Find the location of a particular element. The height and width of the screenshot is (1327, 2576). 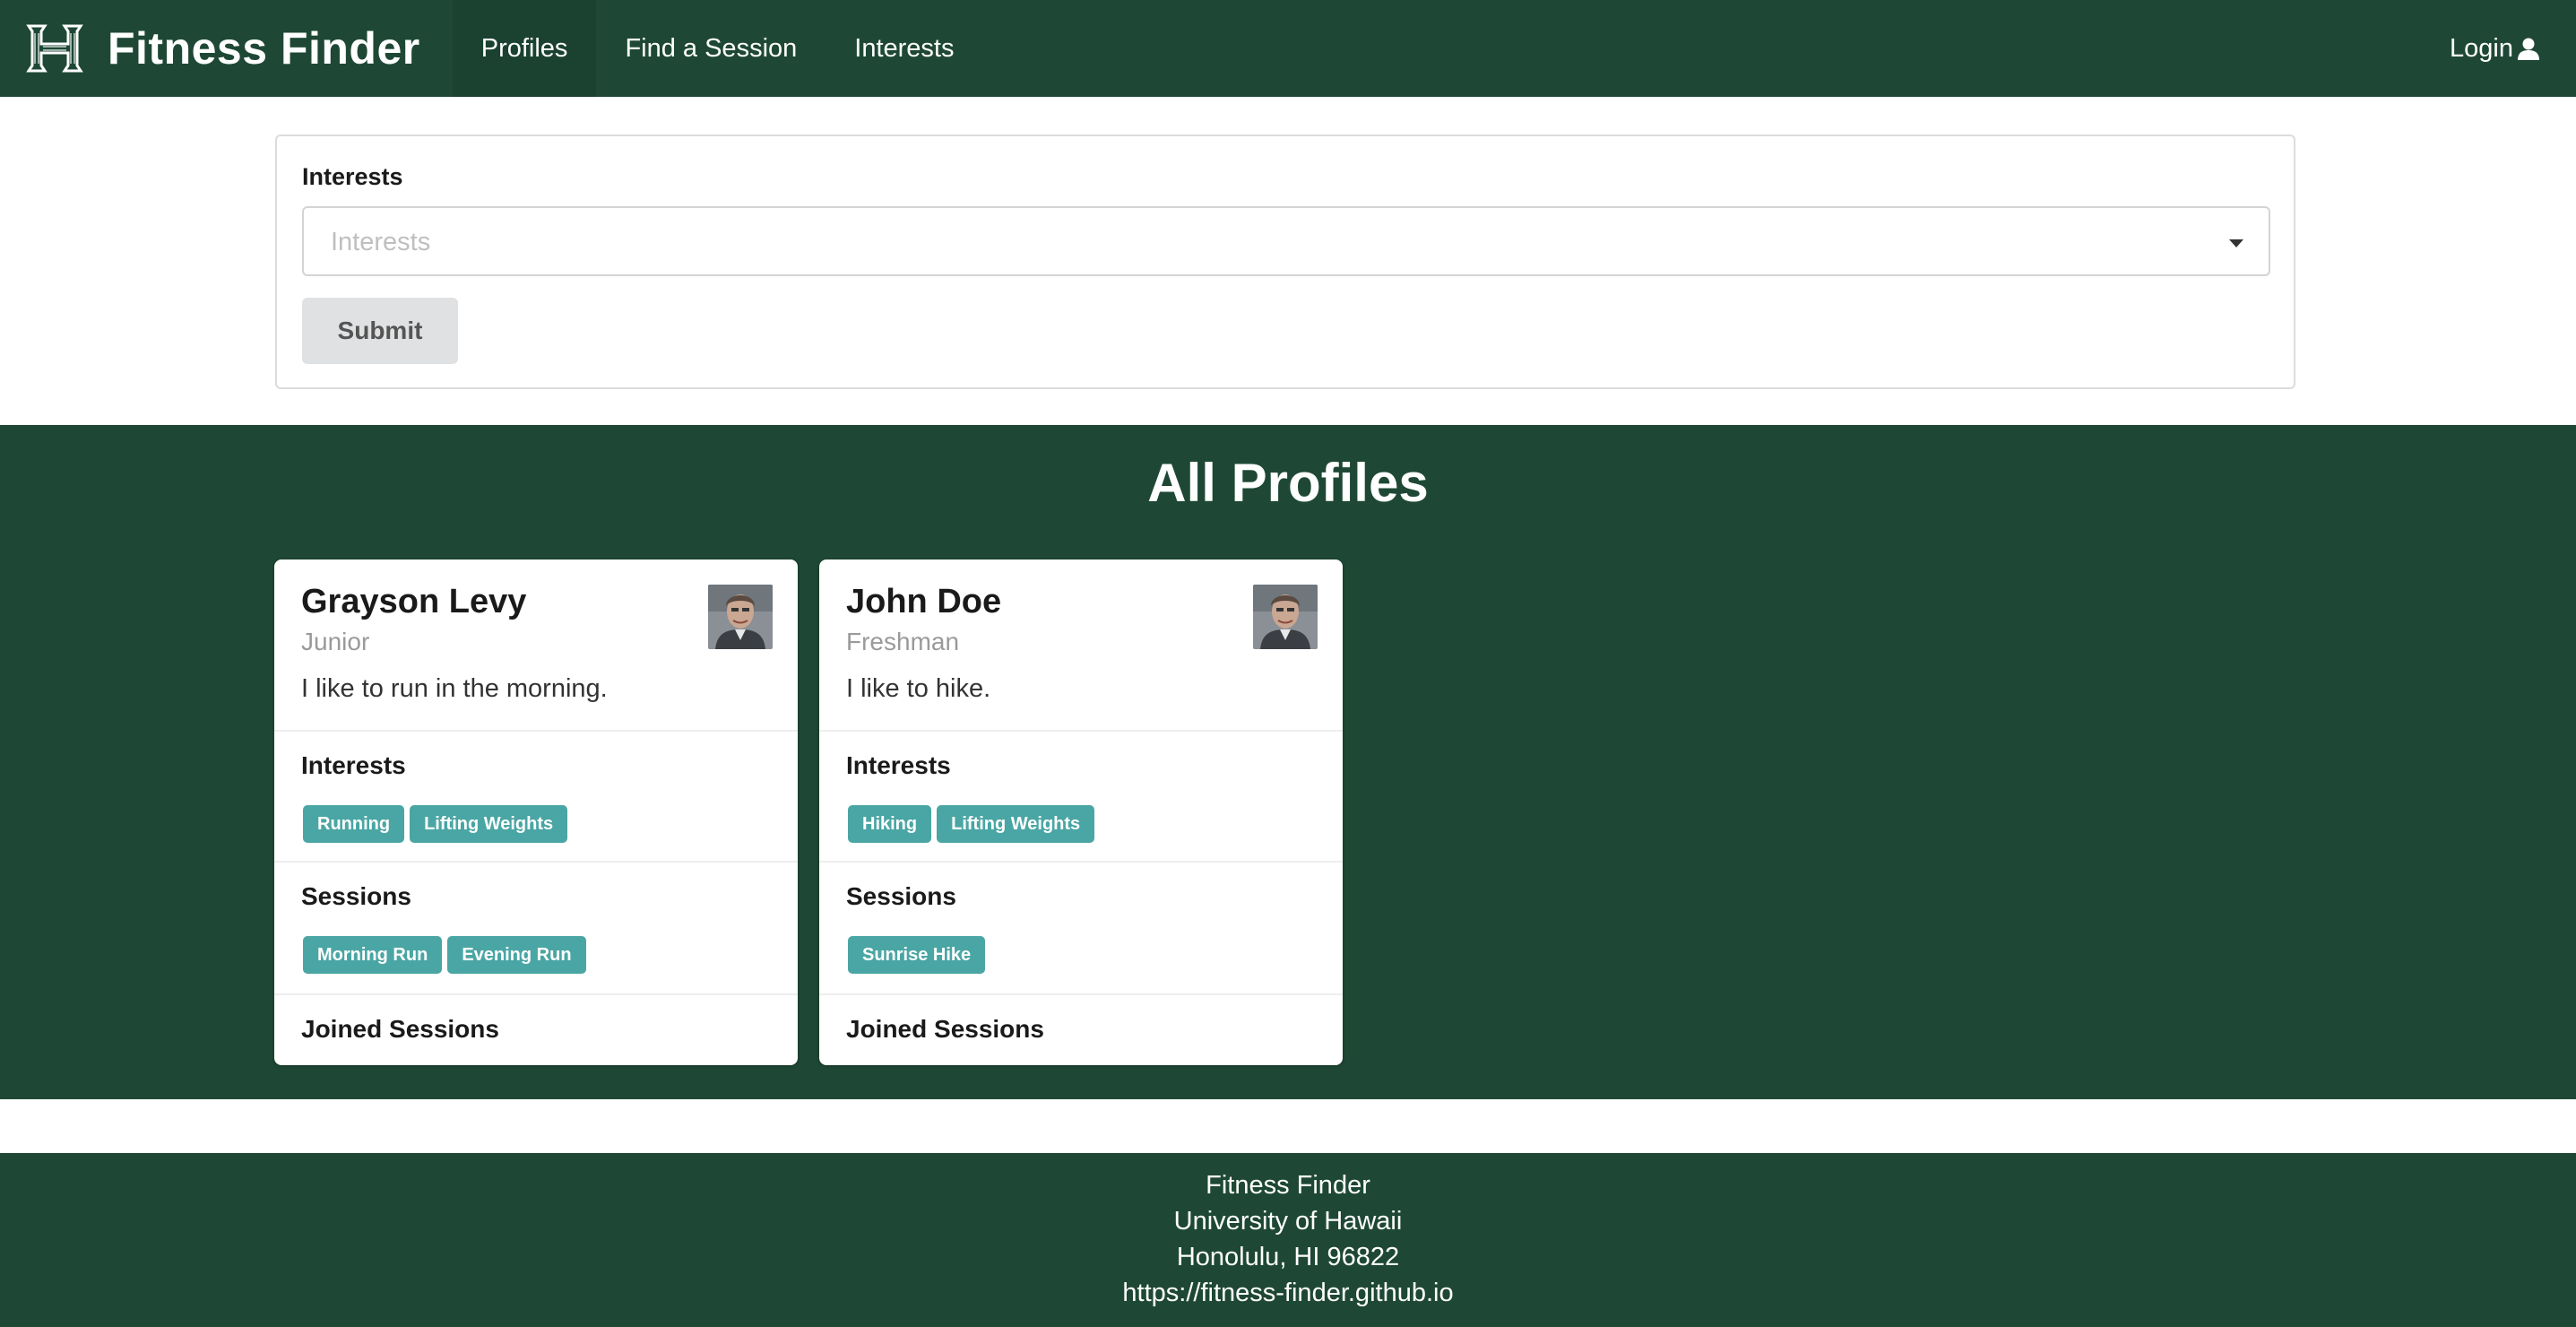

profile-name: Grayson Levy is located at coordinates (414, 601).